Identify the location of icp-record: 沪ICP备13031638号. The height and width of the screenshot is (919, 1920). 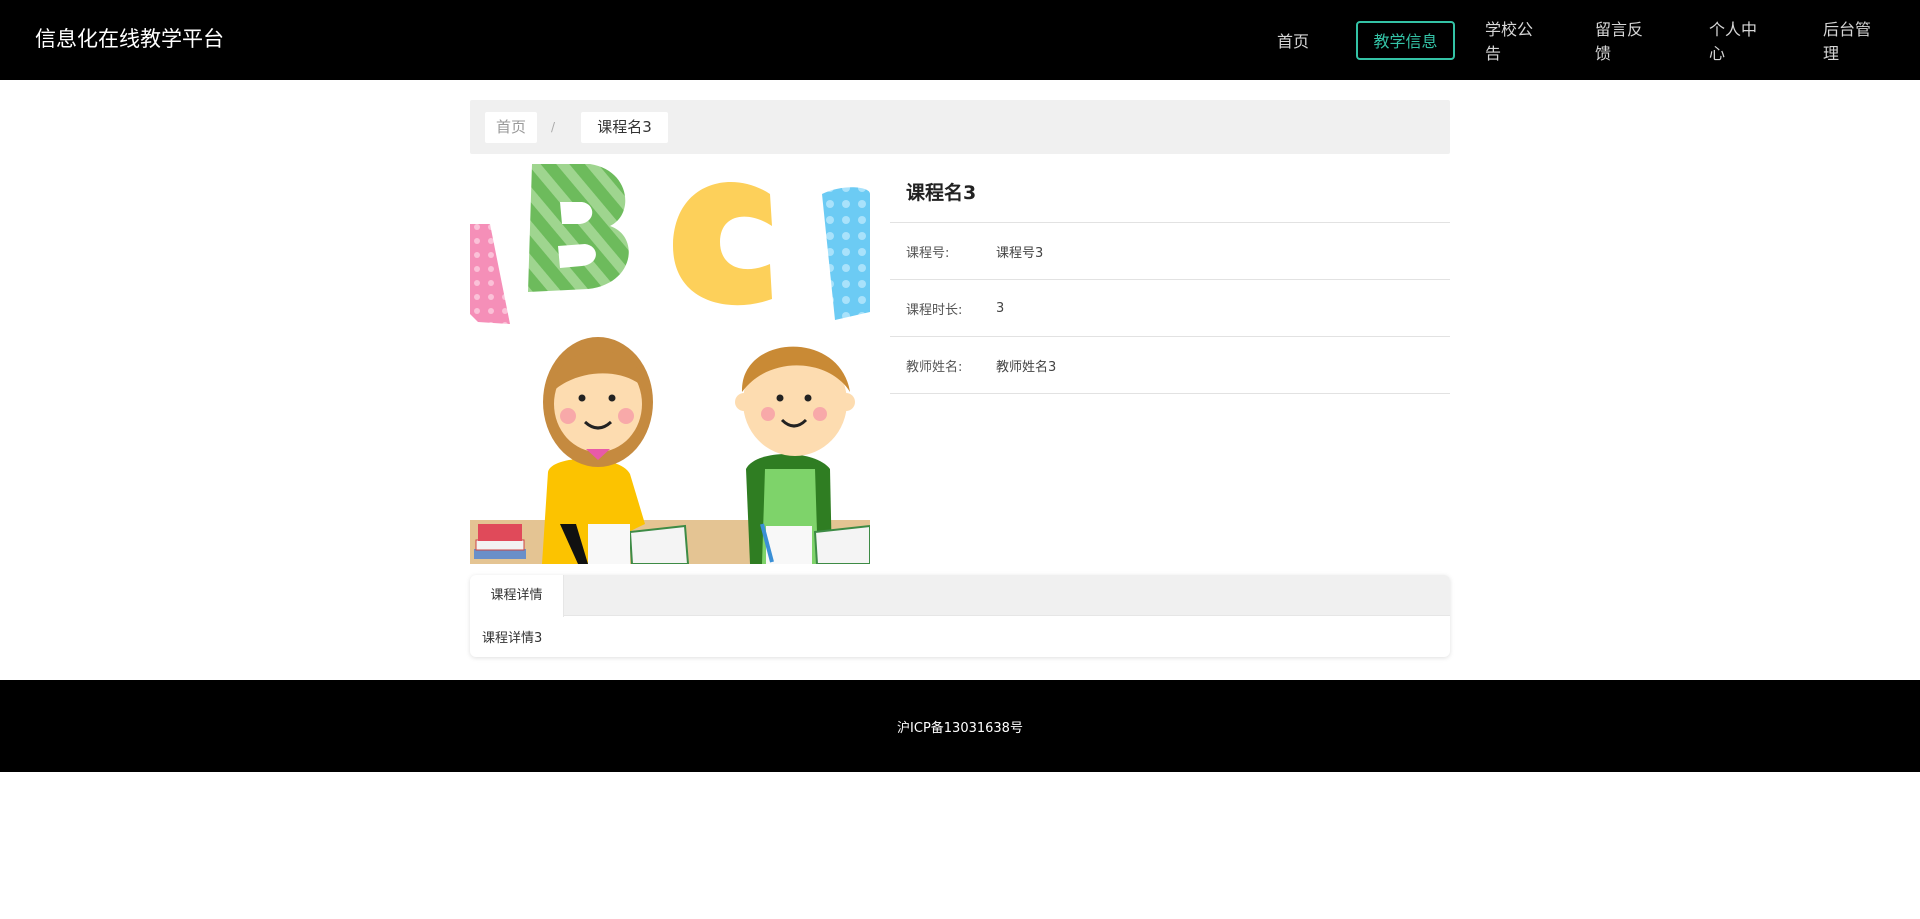
(960, 728).